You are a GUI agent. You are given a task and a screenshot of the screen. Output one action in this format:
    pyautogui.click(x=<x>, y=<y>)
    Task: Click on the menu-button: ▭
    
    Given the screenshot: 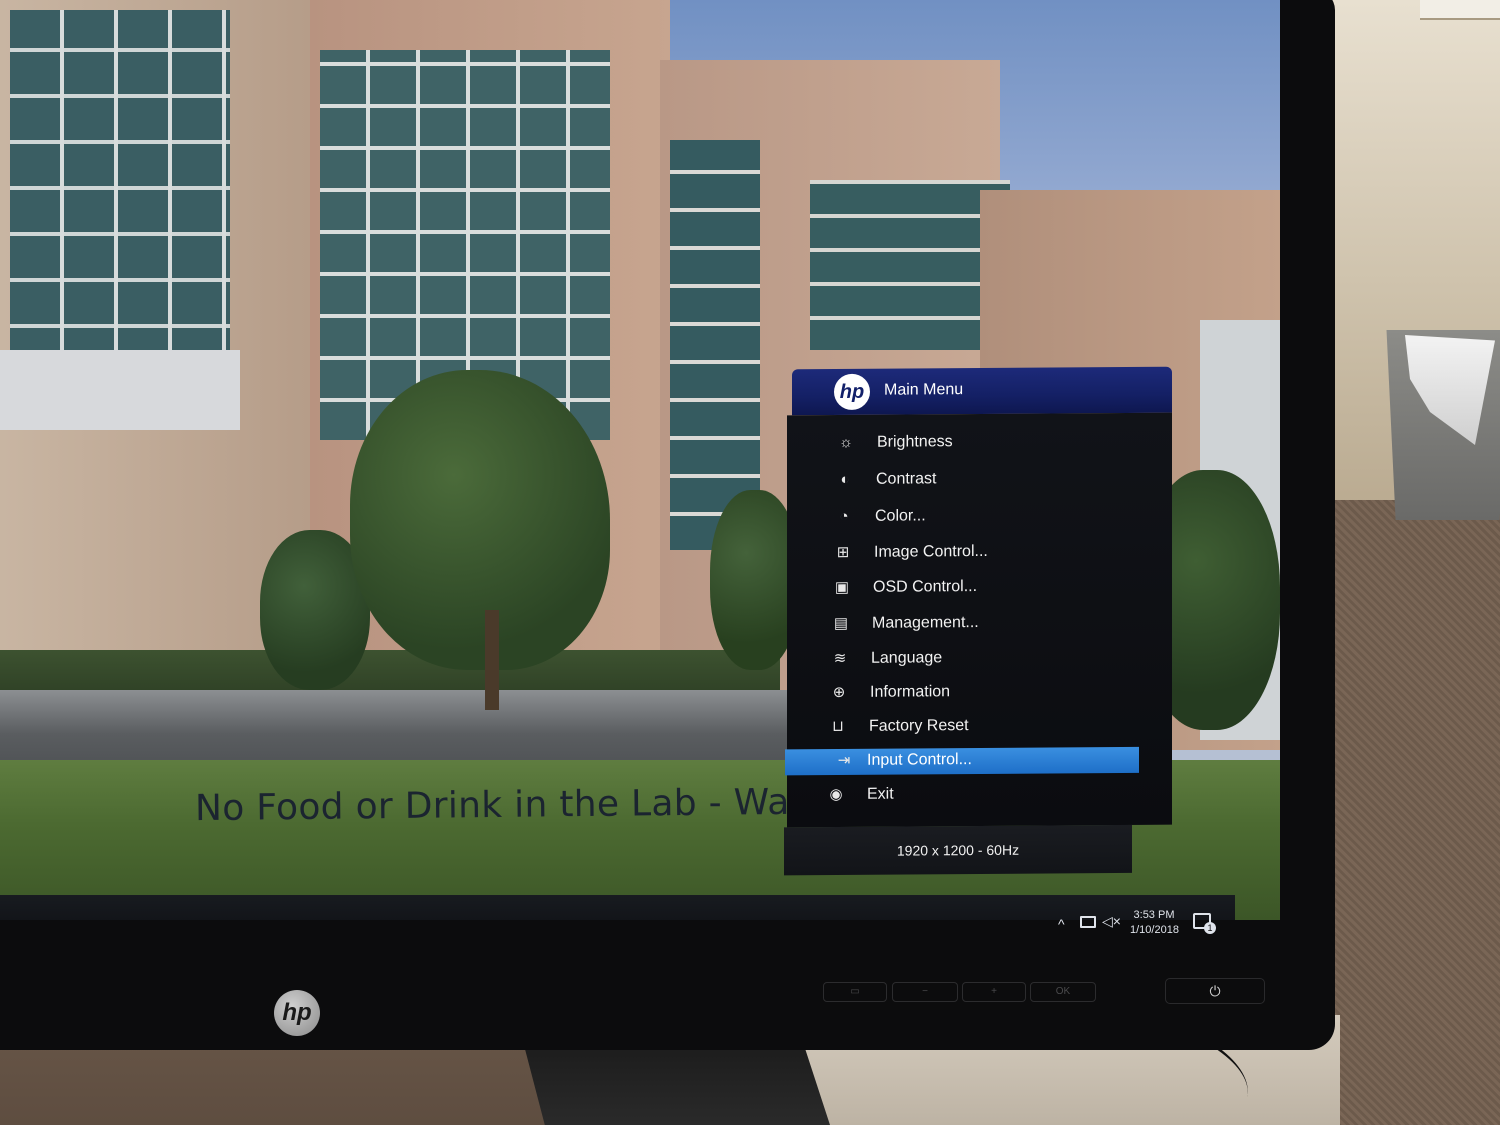 What is the action you would take?
    pyautogui.click(x=855, y=992)
    